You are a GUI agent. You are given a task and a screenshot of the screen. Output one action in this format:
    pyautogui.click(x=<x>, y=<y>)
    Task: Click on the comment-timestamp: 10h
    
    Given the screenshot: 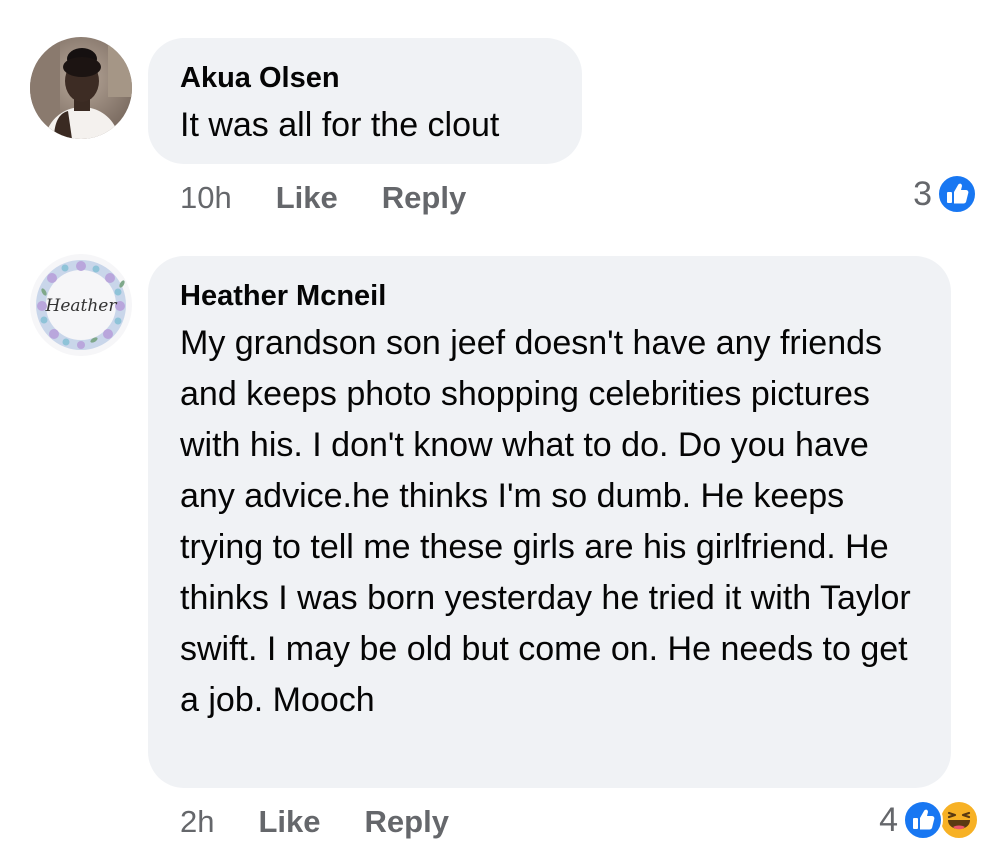 What is the action you would take?
    pyautogui.click(x=206, y=198)
    